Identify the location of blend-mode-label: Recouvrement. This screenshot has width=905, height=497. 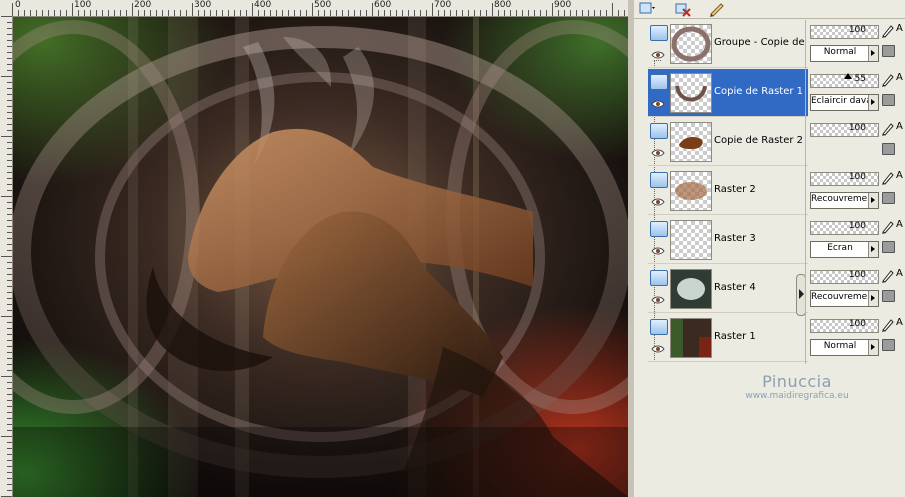
(840, 199).